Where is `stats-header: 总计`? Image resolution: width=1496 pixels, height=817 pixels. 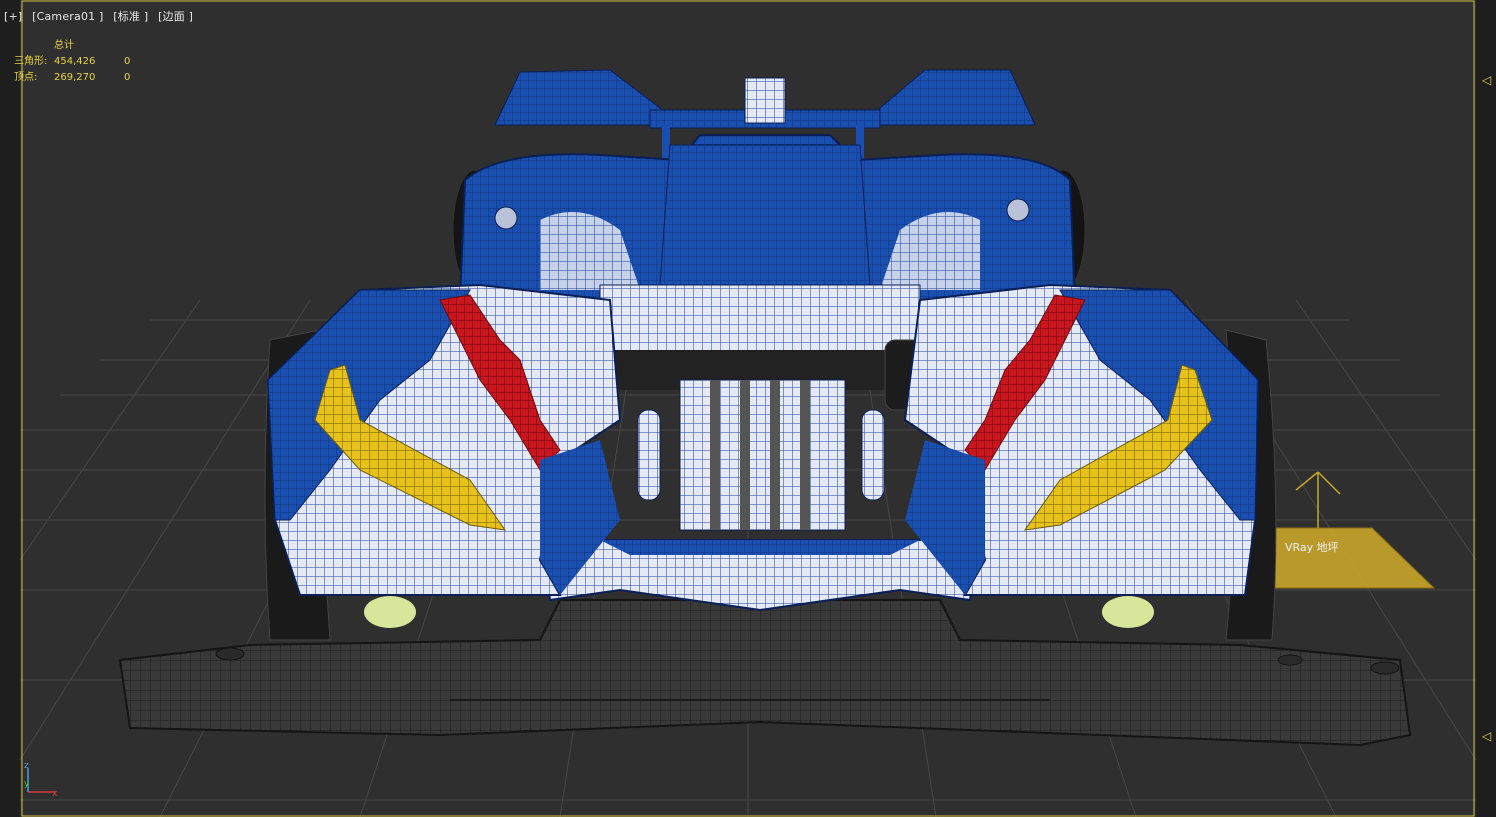
stats-header: 总计 is located at coordinates (64, 45).